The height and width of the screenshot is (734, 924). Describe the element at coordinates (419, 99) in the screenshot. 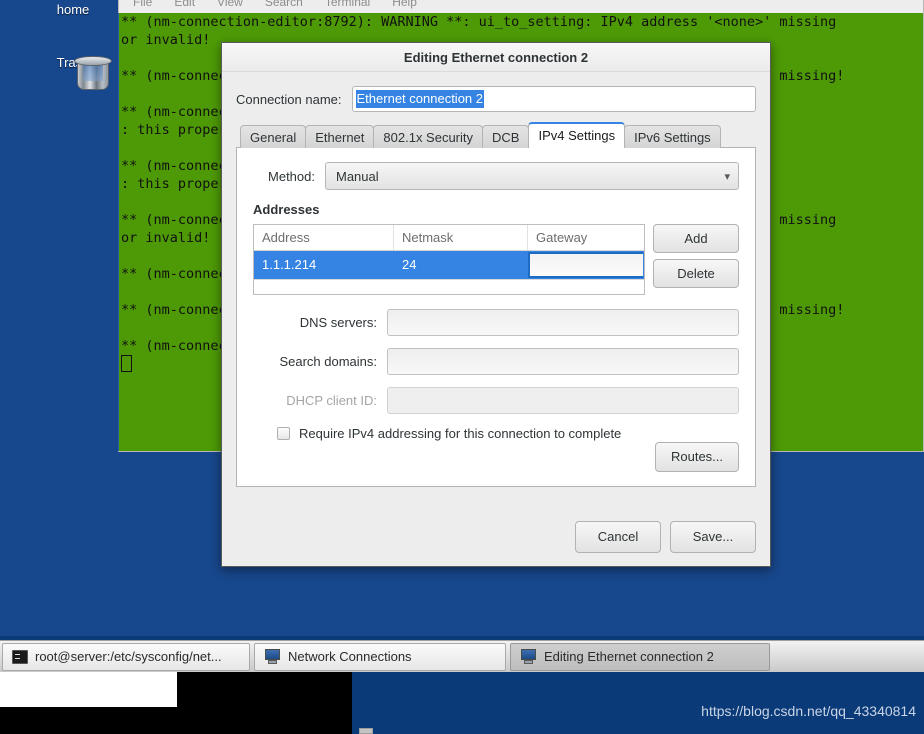

I see `connection-name-value: Ethernet connection 2` at that location.